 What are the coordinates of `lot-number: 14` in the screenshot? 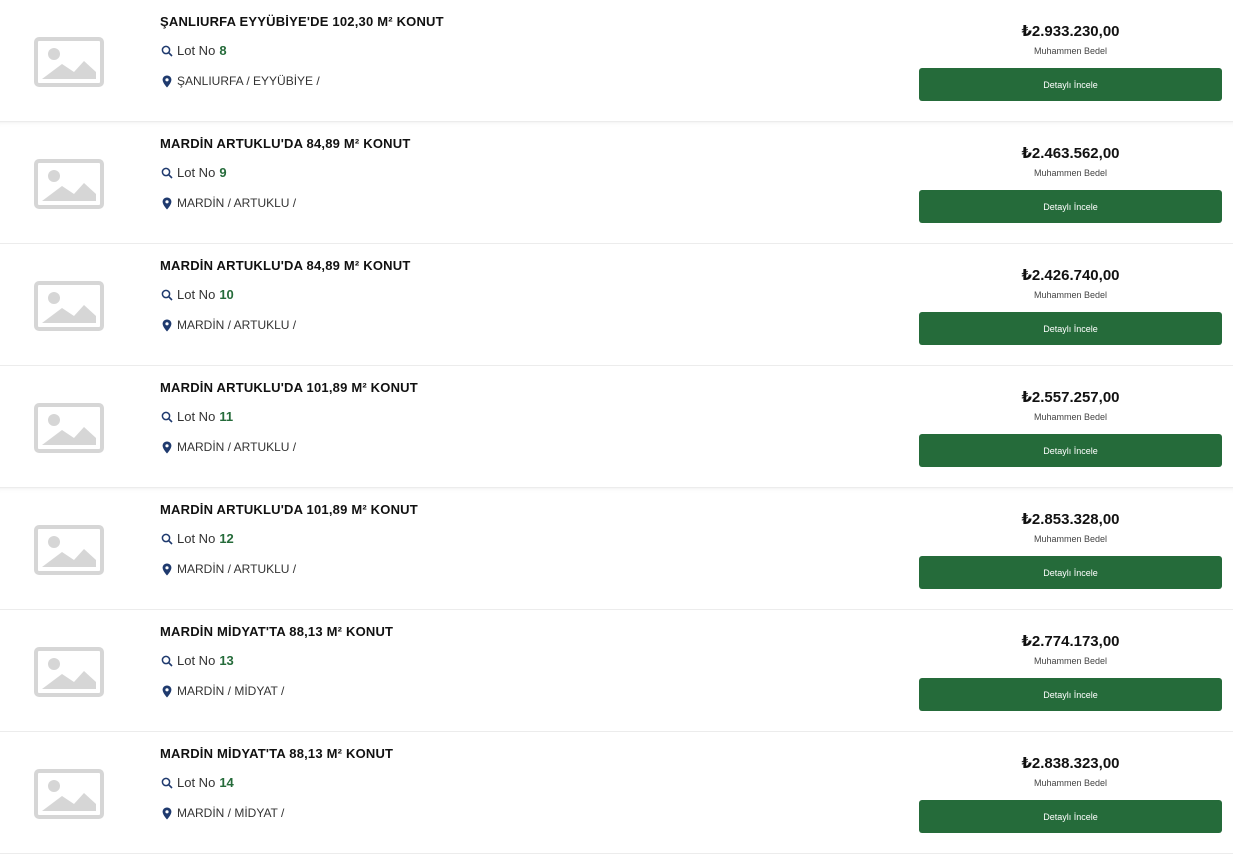 It's located at (226, 782).